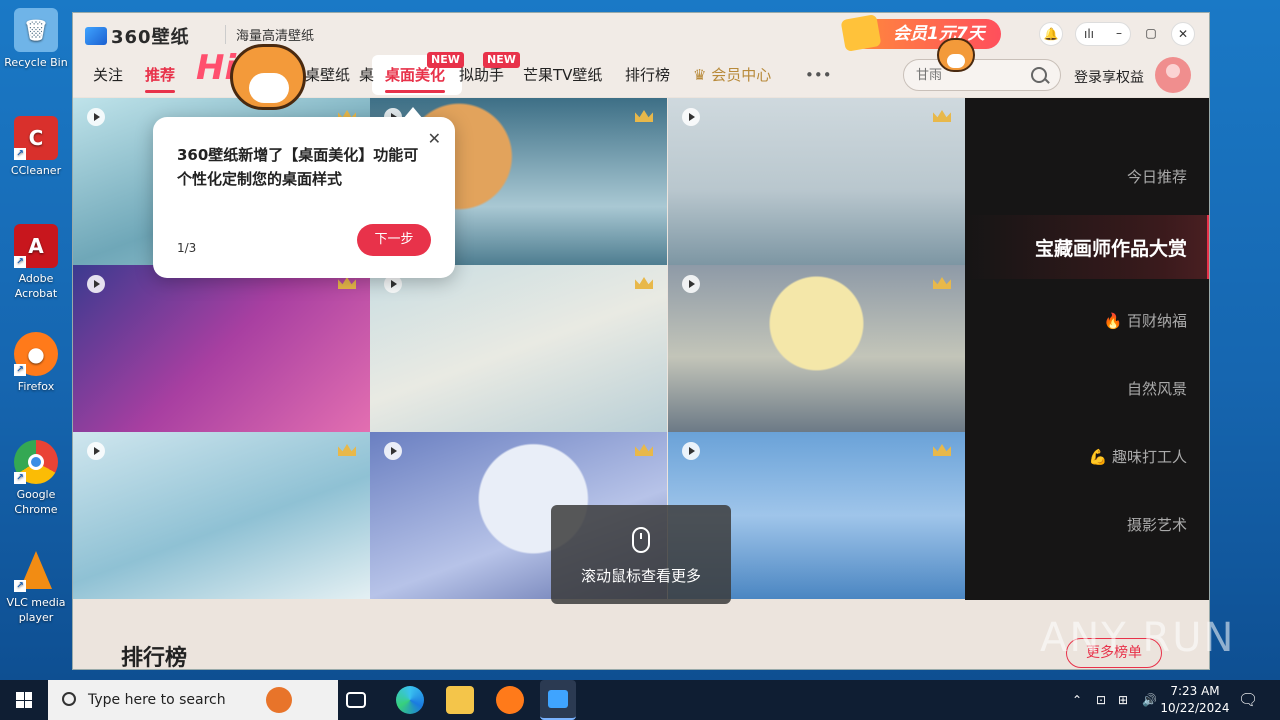 This screenshot has height=720, width=1280. I want to click on shiba-mascot-icon, so click(956, 55).